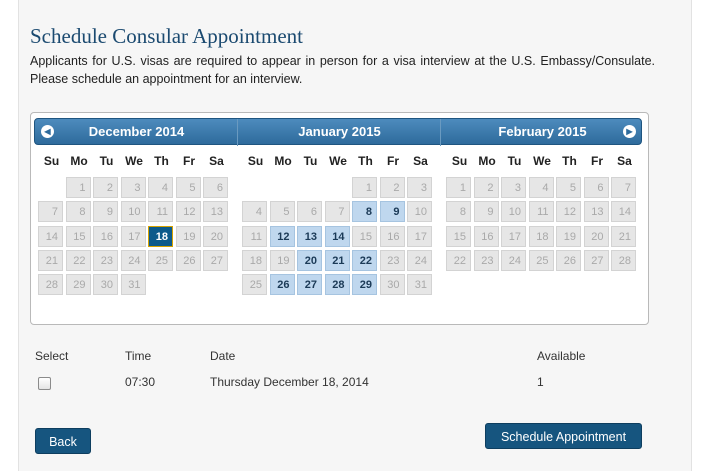 The width and height of the screenshot is (701, 471). Describe the element at coordinates (106, 161) in the screenshot. I see `weekday-label: Tu` at that location.